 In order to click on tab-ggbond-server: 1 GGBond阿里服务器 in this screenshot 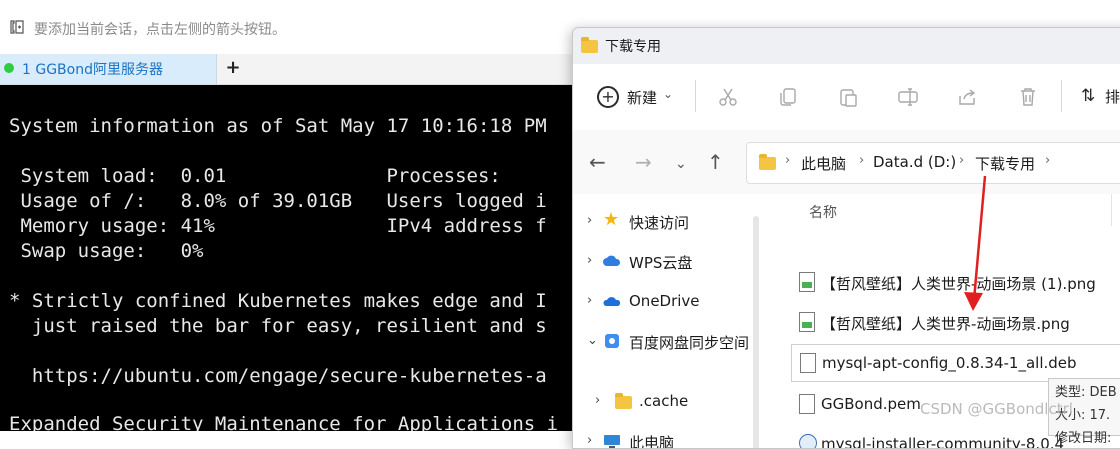, I will do `click(108, 69)`.